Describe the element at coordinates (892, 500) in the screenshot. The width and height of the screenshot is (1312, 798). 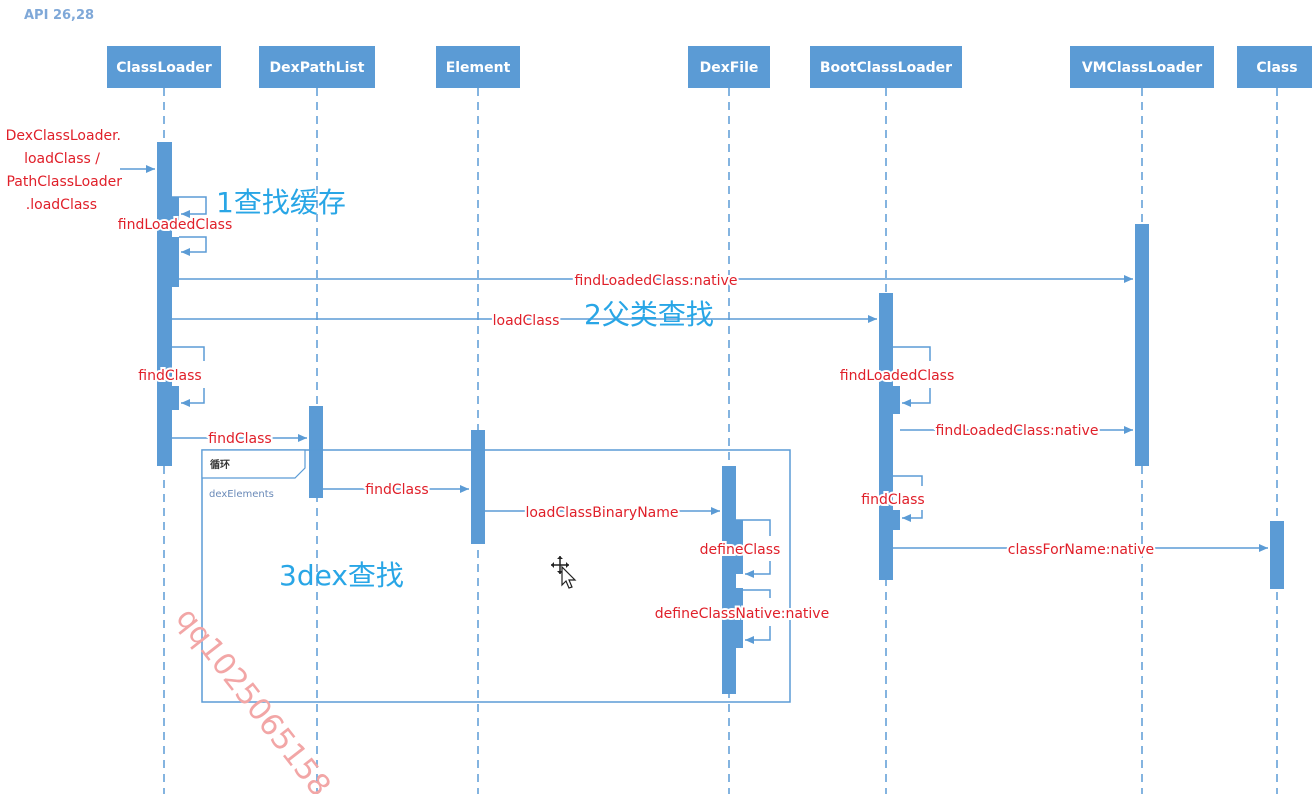
I see `msg-boot-findclass: findClass` at that location.